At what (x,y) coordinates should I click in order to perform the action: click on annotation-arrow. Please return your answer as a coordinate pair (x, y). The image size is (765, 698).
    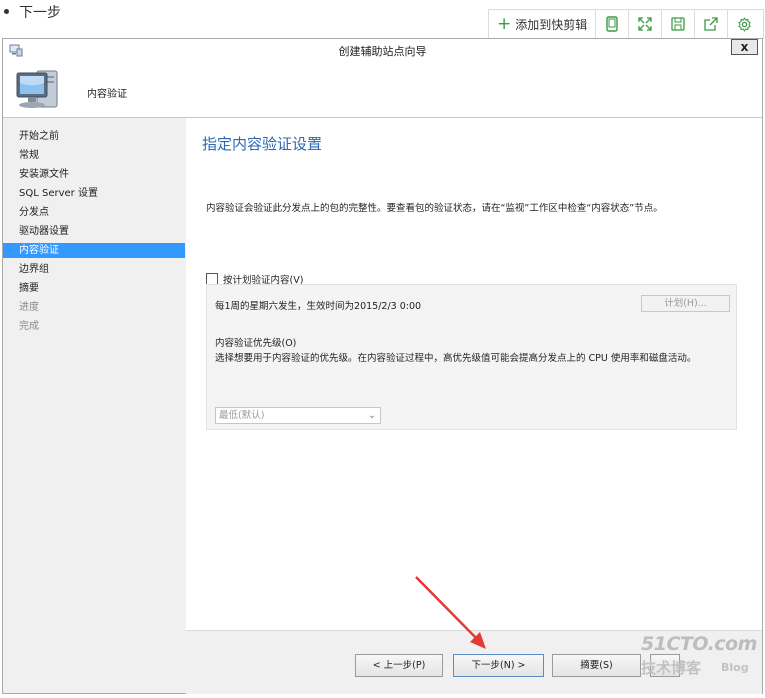
    Looking at the image, I should click on (450, 612).